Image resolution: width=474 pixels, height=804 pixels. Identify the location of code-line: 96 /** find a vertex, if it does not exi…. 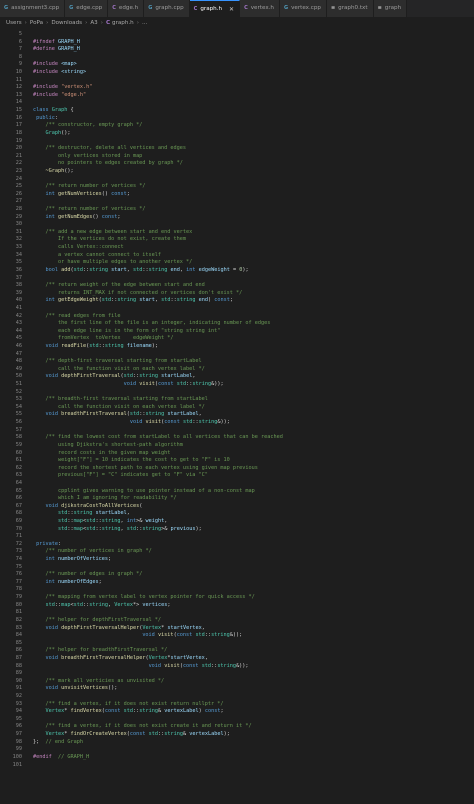
(237, 727).